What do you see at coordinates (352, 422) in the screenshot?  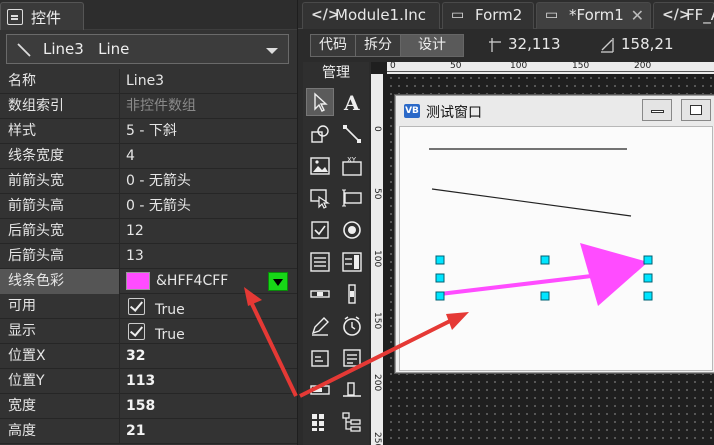 I see `treeview-tool-icon` at bounding box center [352, 422].